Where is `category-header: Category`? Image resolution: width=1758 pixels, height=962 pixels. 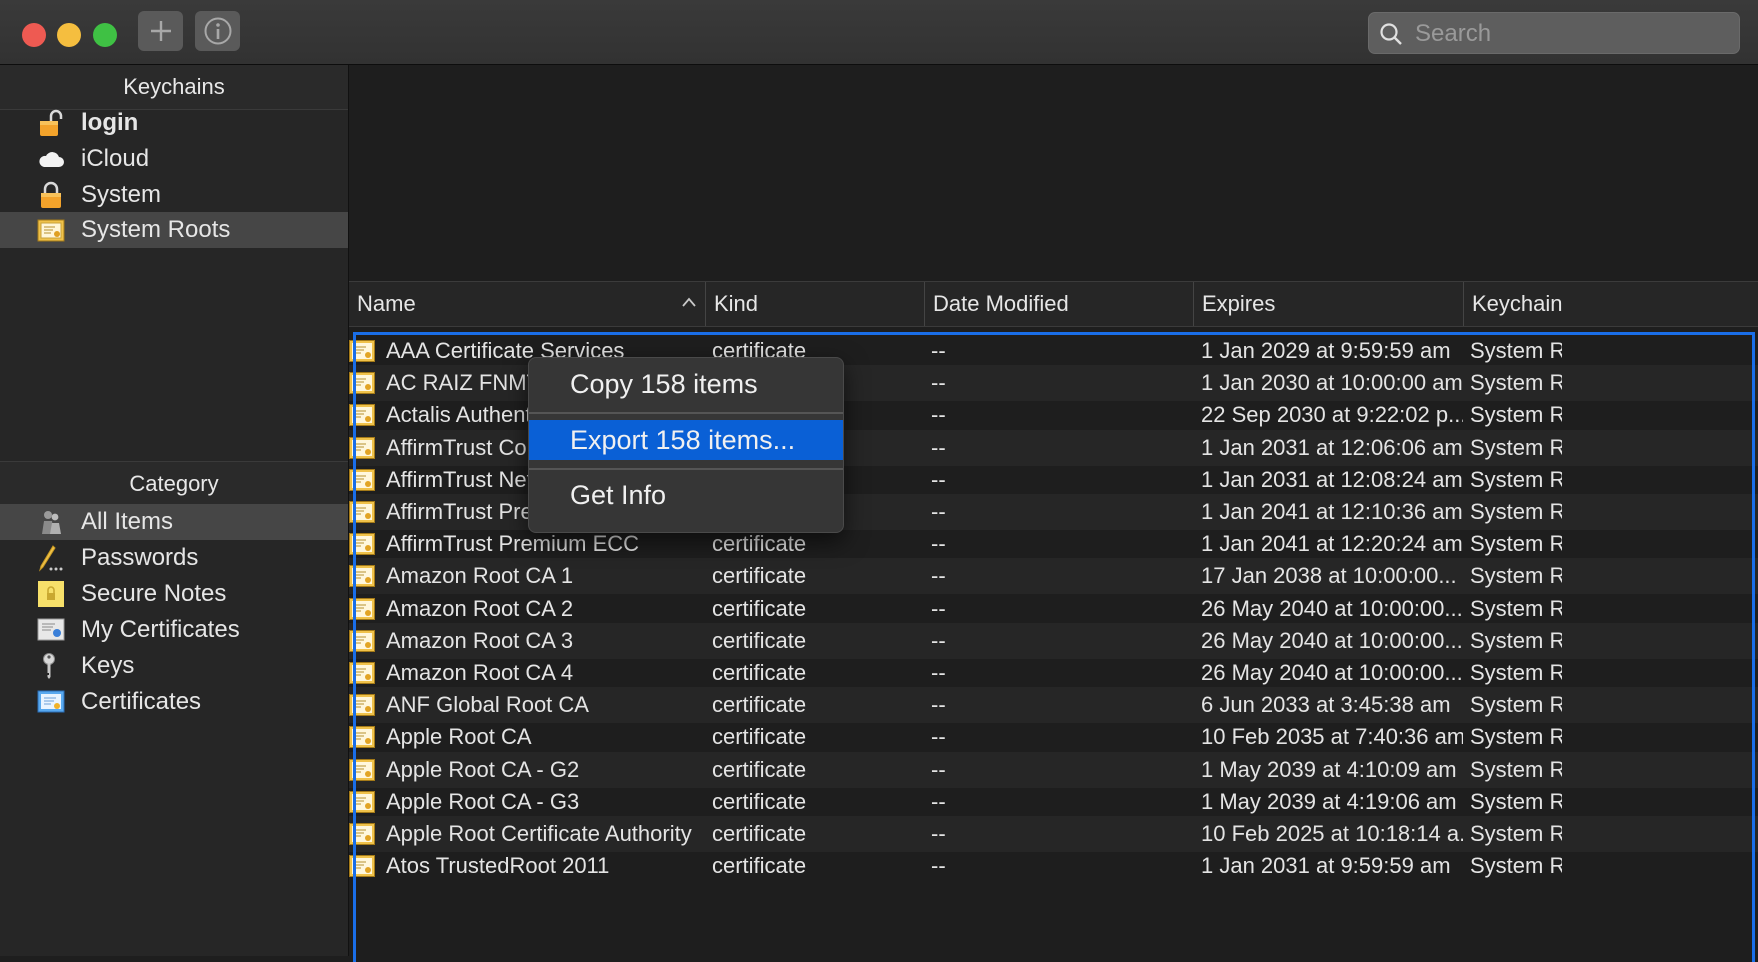 category-header: Category is located at coordinates (174, 484).